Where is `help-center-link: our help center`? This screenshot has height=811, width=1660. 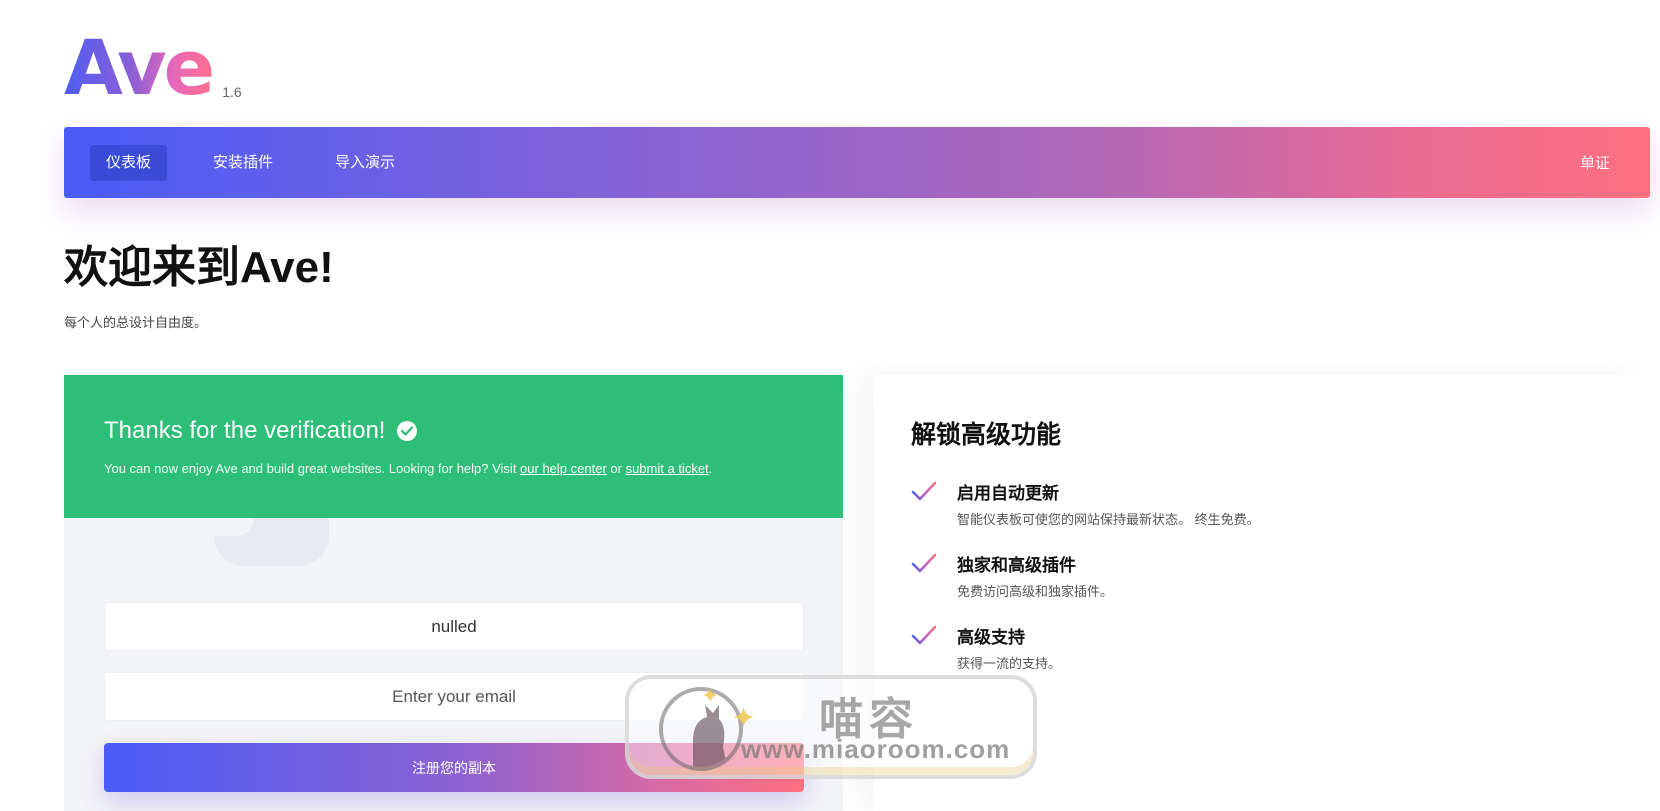 help-center-link: our help center is located at coordinates (563, 468).